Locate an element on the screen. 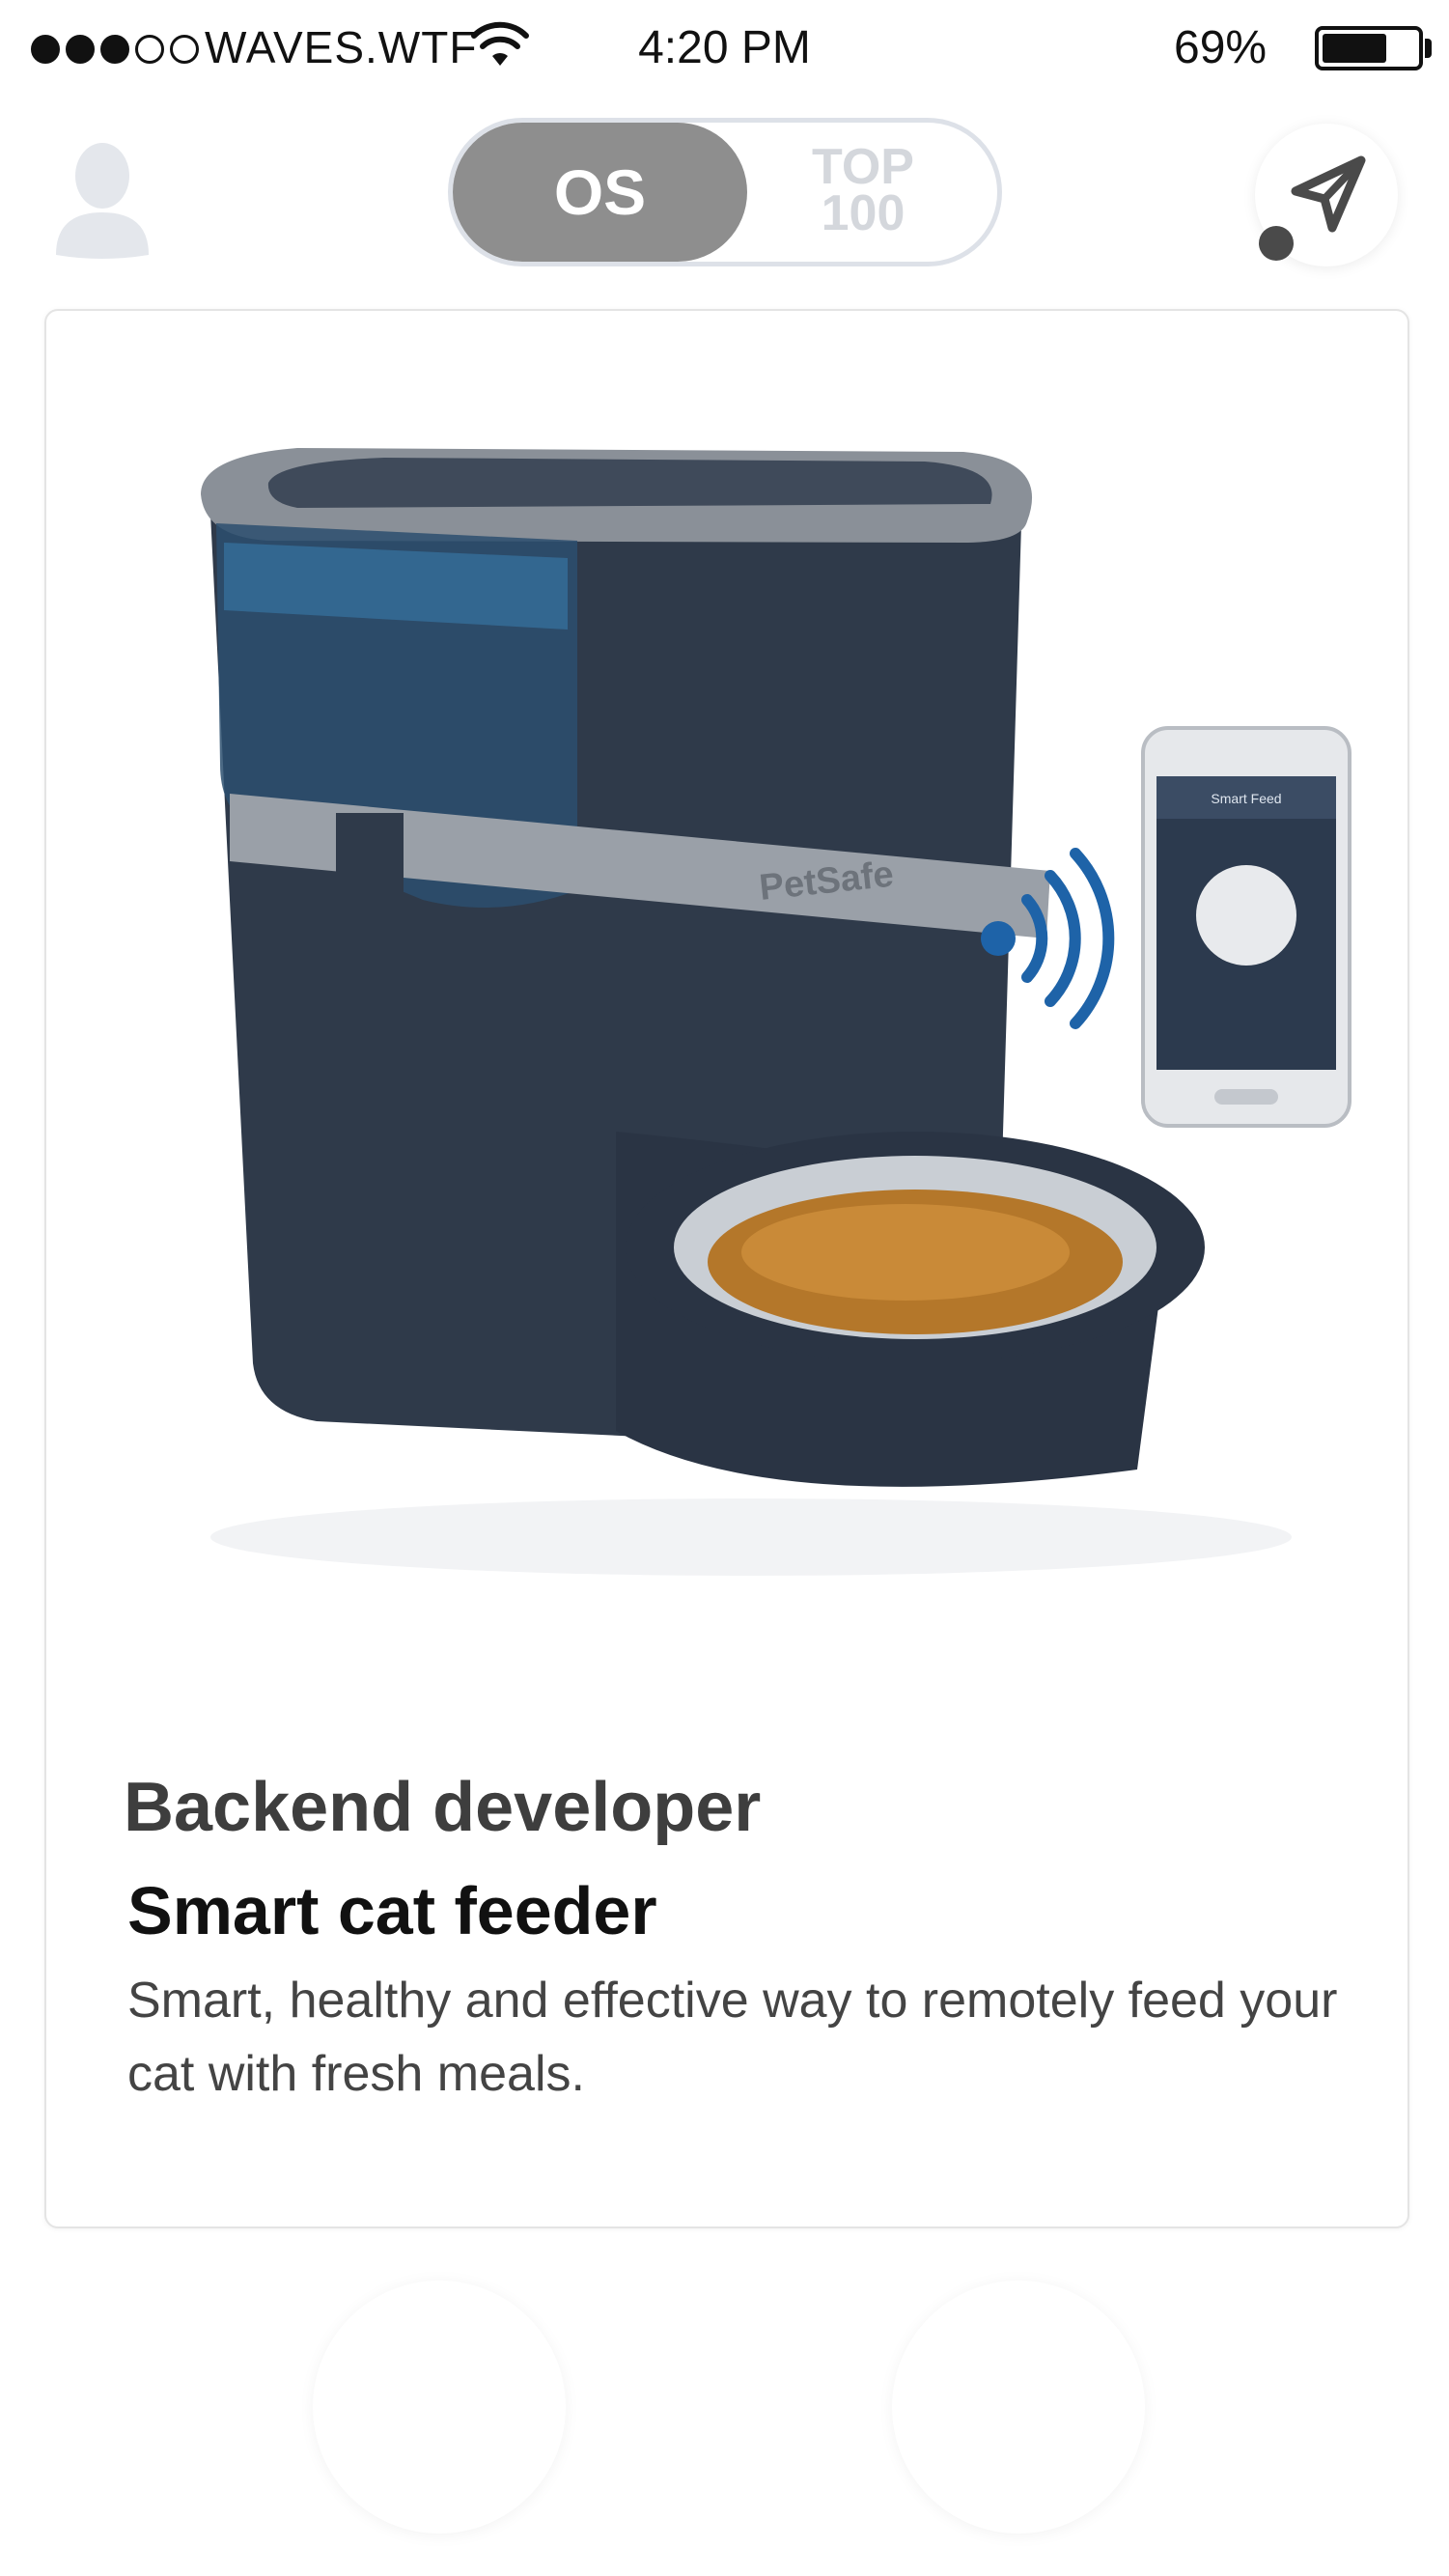 This screenshot has width=1449, height=2576. phone-screen-title: Smart Feed is located at coordinates (1246, 799).